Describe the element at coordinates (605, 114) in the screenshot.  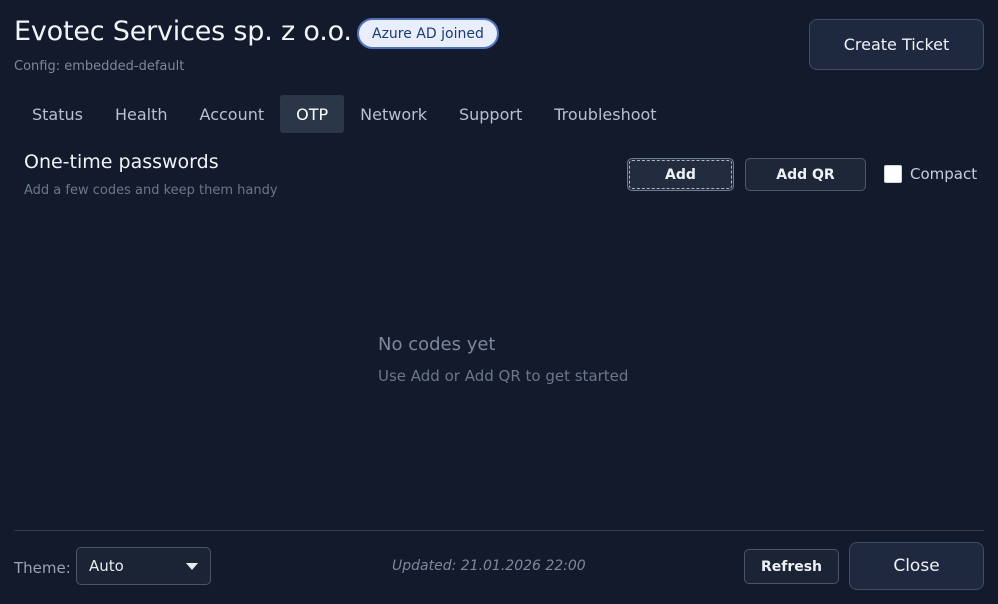
I see `tab-troubleshoot: Troubleshoot` at that location.